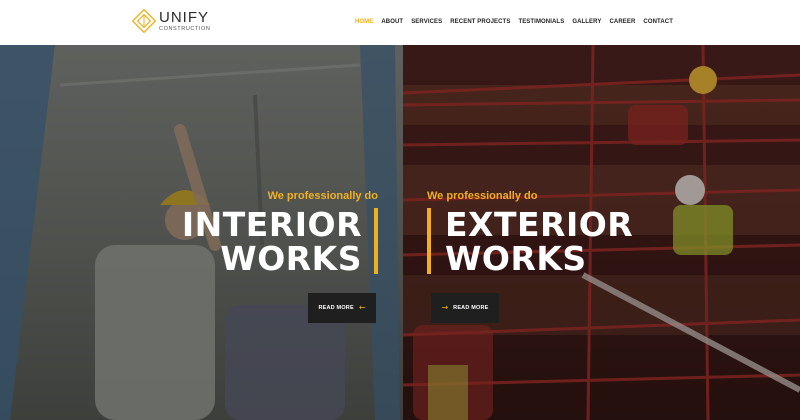  Describe the element at coordinates (480, 22) in the screenshot. I see `nav-item-recent-projects: RECENT PROJECTS` at that location.